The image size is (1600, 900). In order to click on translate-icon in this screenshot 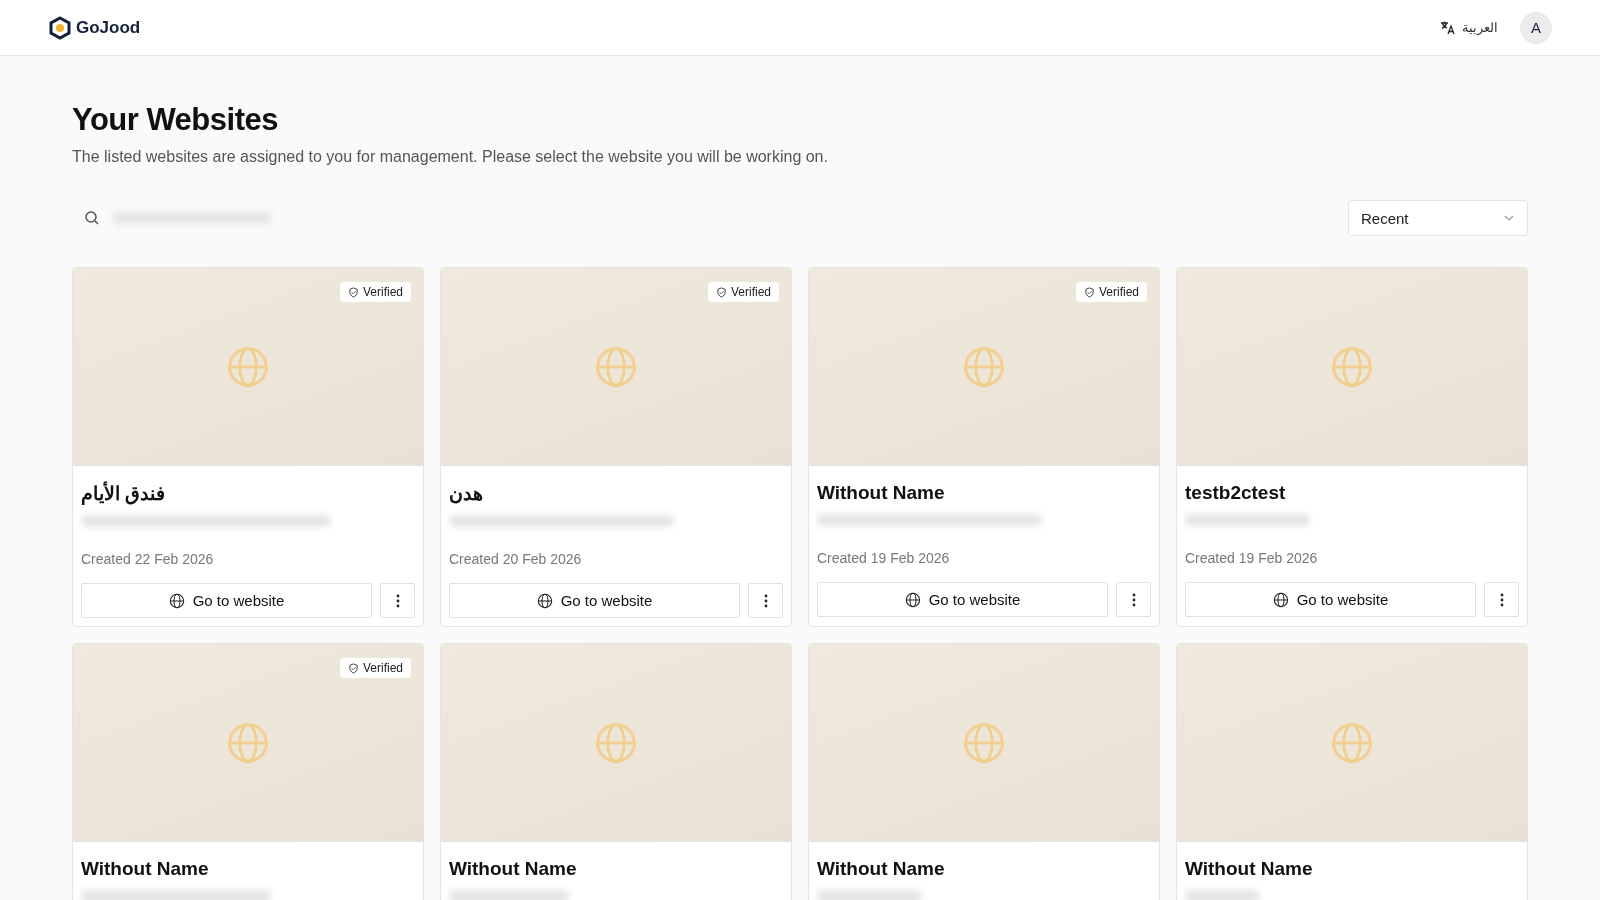, I will do `click(1448, 27)`.